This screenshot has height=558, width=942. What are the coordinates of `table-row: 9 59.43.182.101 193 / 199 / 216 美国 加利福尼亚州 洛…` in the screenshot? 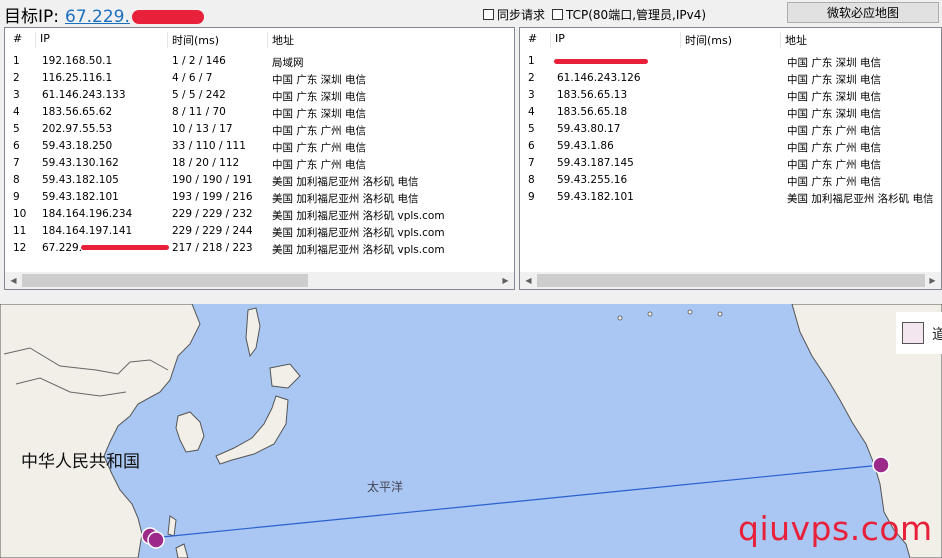 It's located at (259, 198).